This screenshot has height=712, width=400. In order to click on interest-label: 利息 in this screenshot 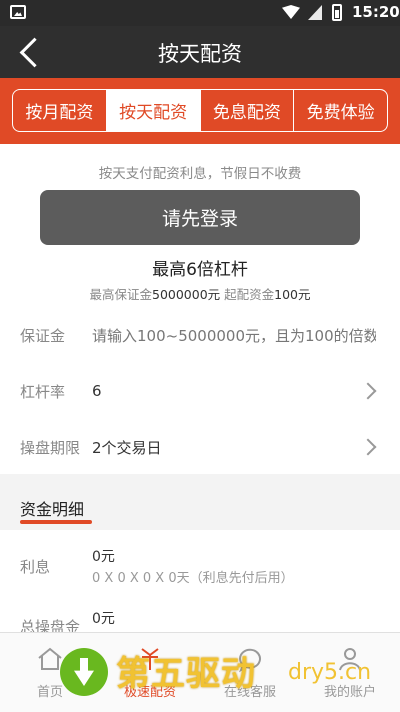, I will do `click(35, 567)`.